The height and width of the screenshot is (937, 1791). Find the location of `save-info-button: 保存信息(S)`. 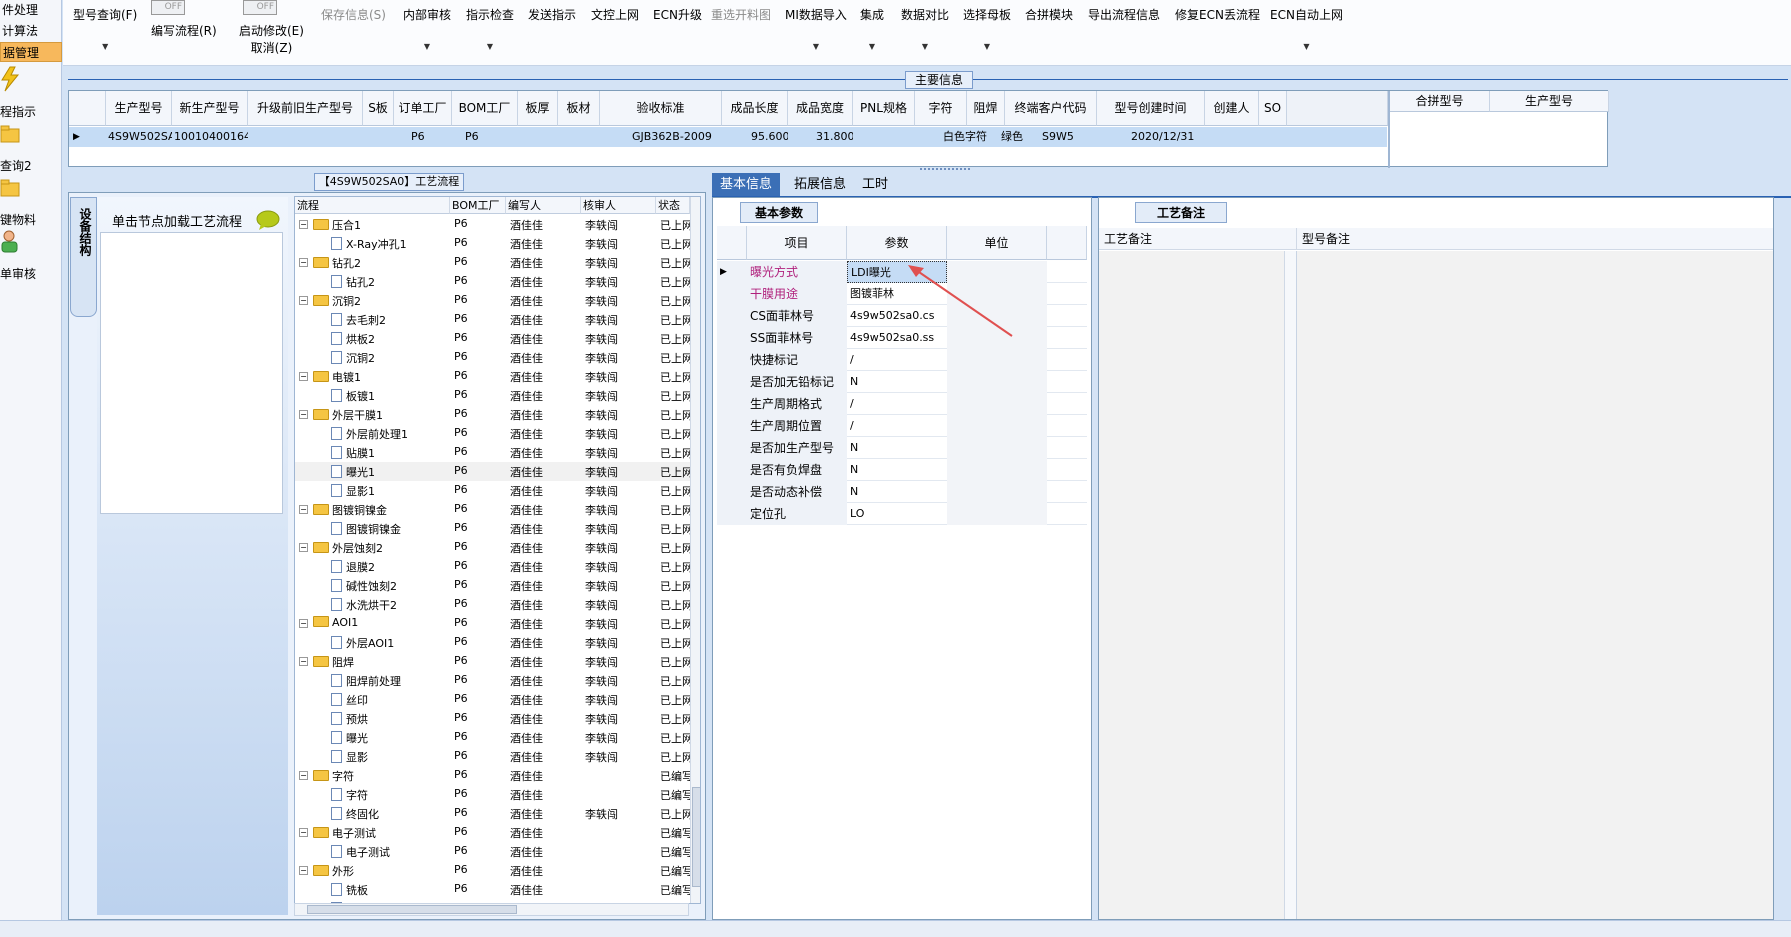

save-info-button: 保存信息(S) is located at coordinates (353, 14).